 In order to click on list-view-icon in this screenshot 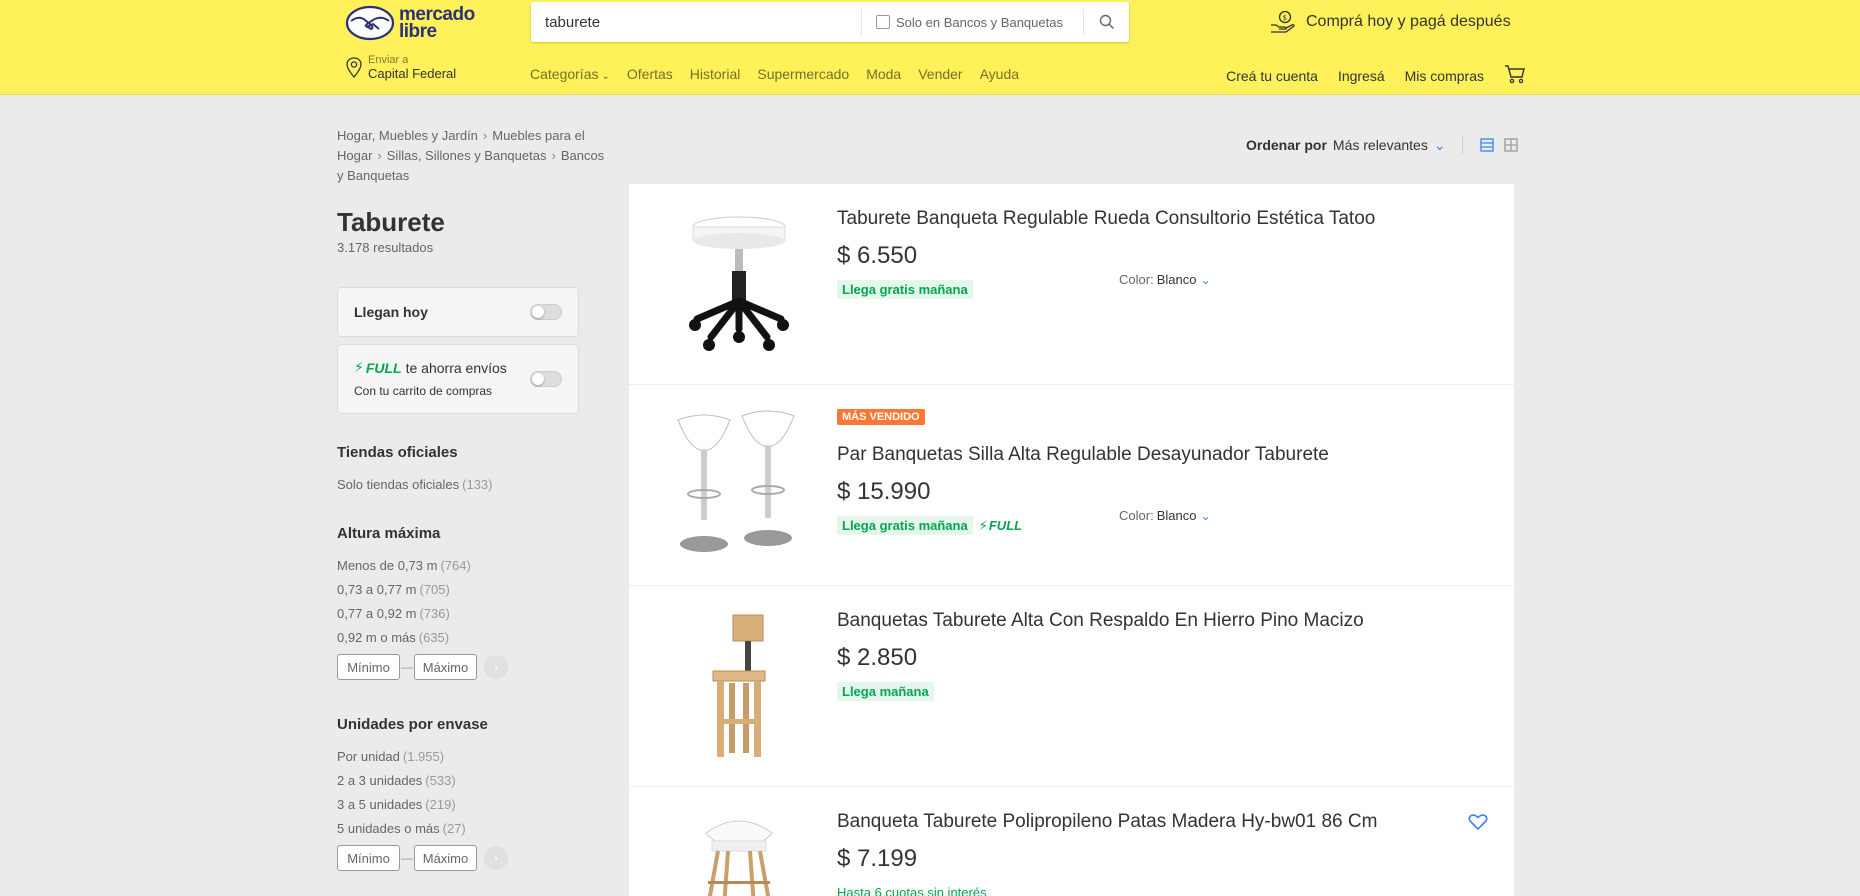, I will do `click(1487, 145)`.